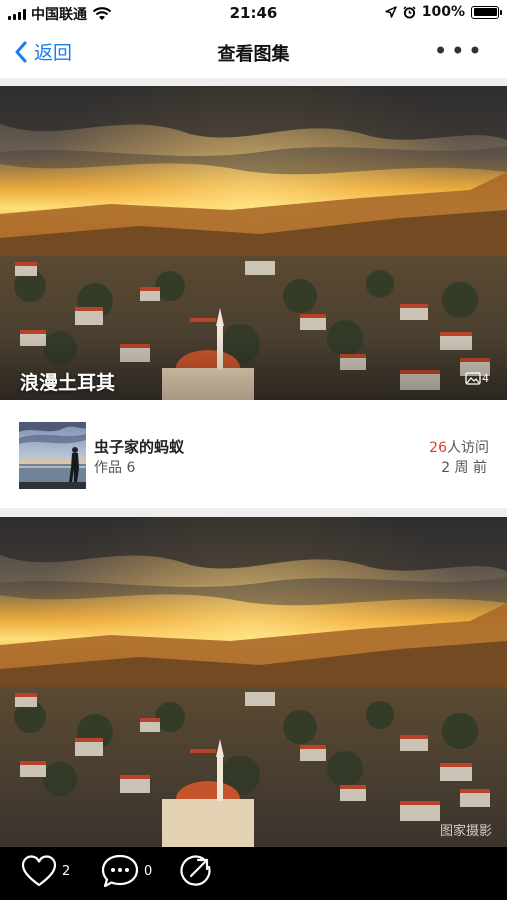 This screenshot has width=507, height=900. I want to click on like-button: 2, so click(45, 871).